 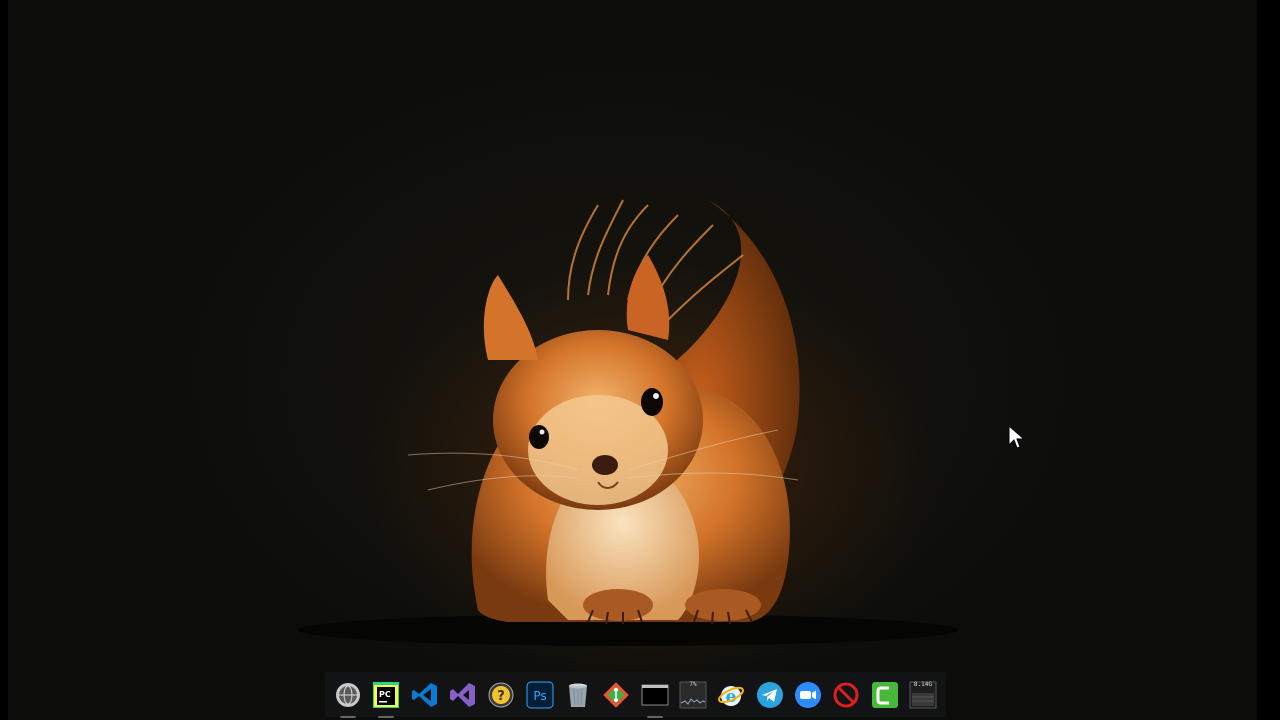 I want to click on dock-item-blocker, so click(x=846, y=695).